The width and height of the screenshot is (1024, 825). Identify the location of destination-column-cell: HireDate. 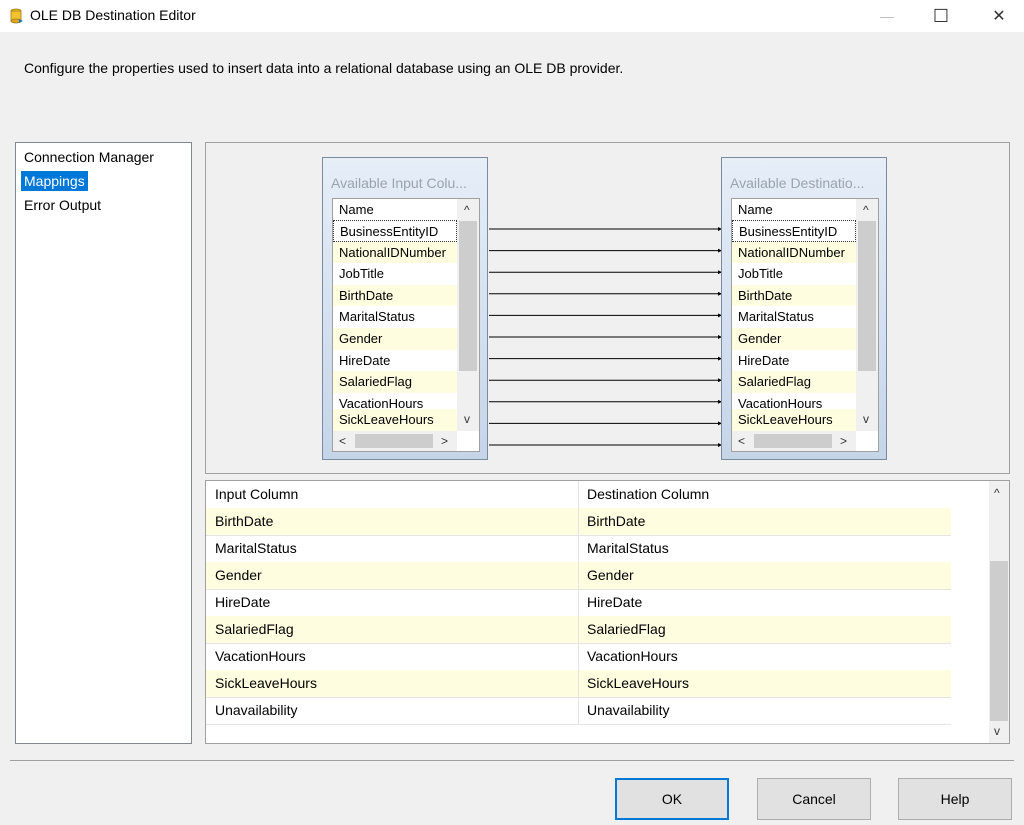
(610, 602).